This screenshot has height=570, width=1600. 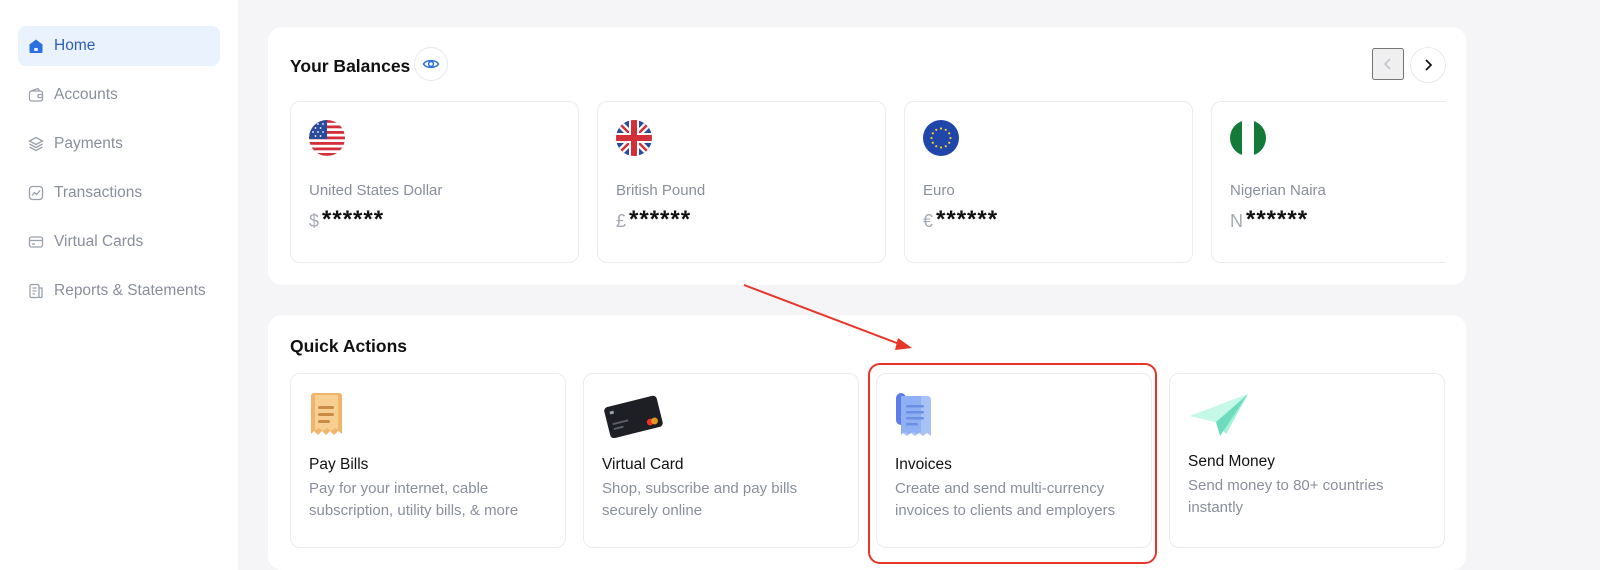 I want to click on sidebar-item-label: Virtual Cards, so click(x=99, y=241).